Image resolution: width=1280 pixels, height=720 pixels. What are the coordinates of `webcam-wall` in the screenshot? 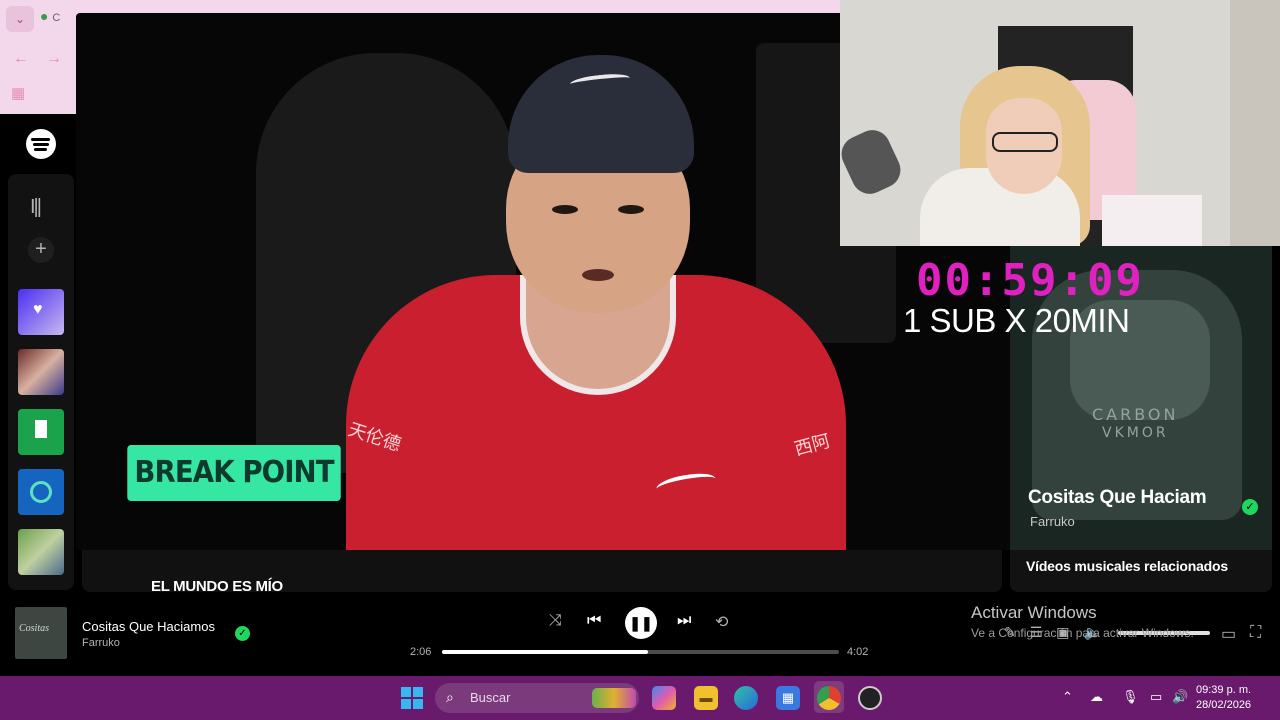 It's located at (1255, 123).